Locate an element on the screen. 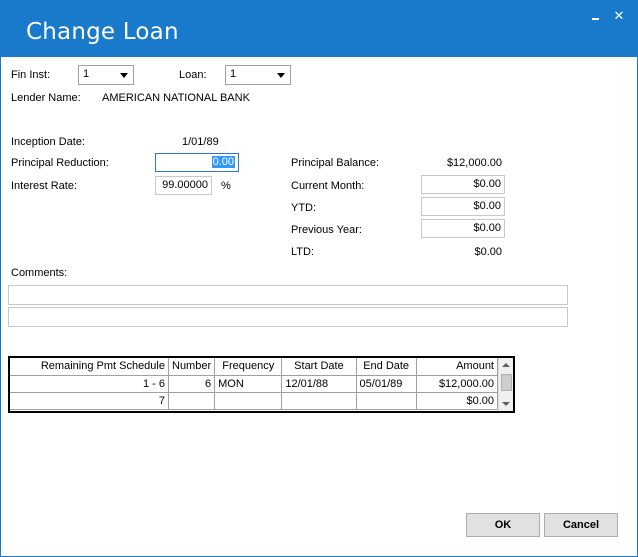 Image resolution: width=638 pixels, height=557 pixels. previous-year-value: $0.00 is located at coordinates (487, 228).